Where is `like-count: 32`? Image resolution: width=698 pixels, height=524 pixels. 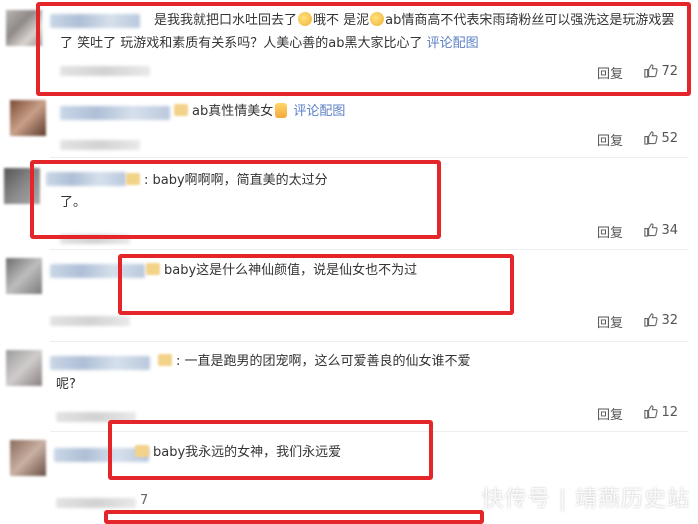 like-count: 32 is located at coordinates (669, 320).